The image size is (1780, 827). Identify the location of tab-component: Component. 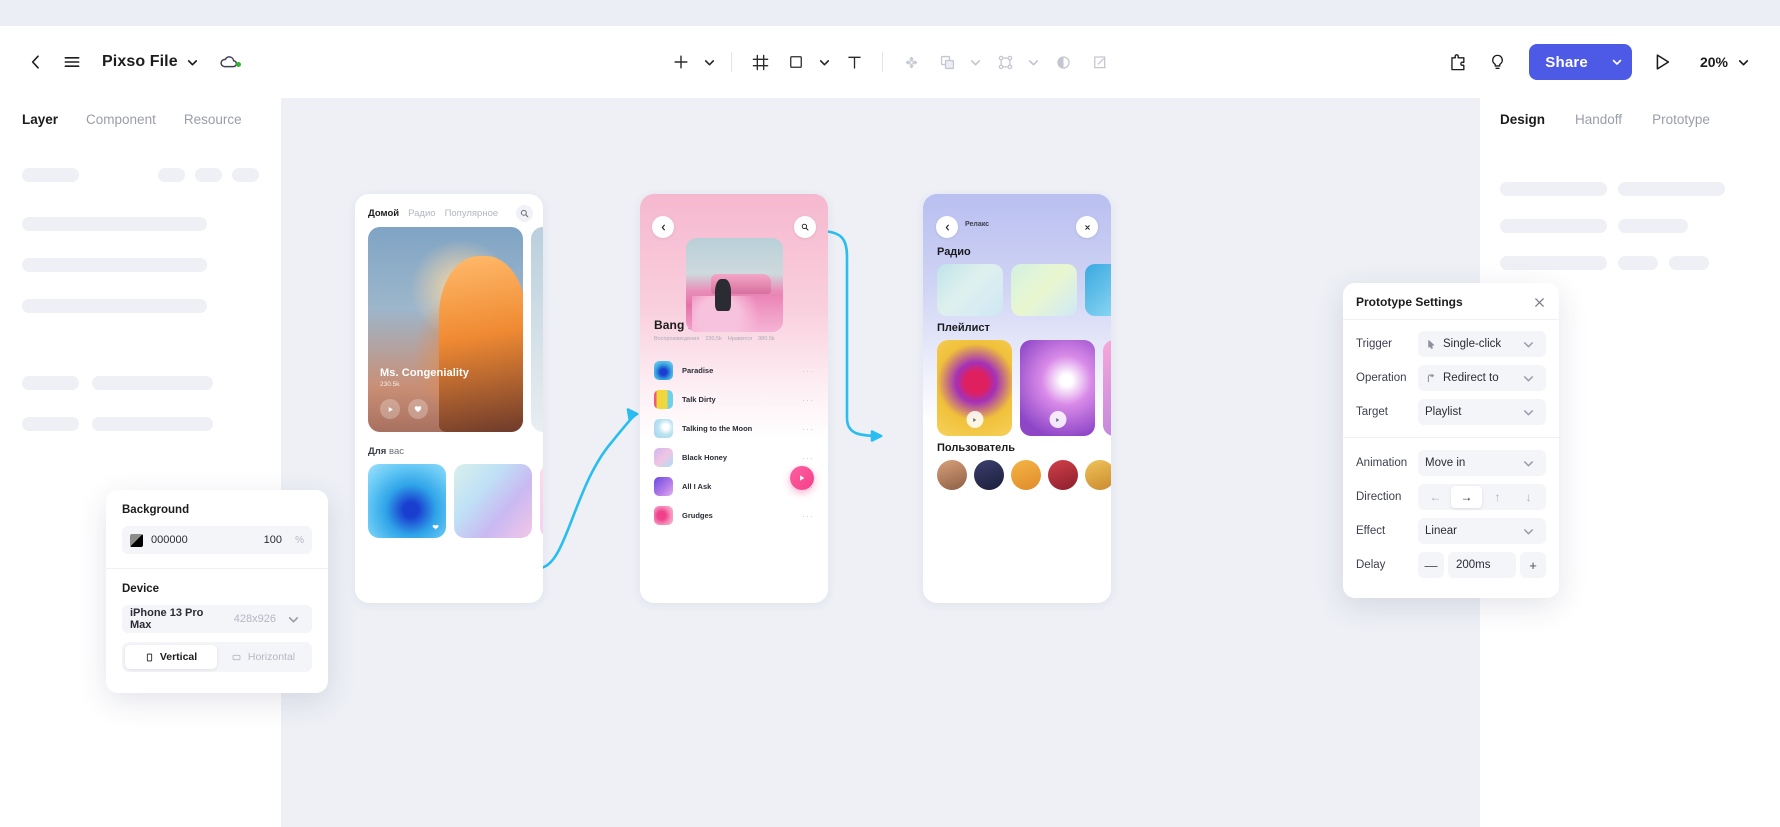
(121, 119).